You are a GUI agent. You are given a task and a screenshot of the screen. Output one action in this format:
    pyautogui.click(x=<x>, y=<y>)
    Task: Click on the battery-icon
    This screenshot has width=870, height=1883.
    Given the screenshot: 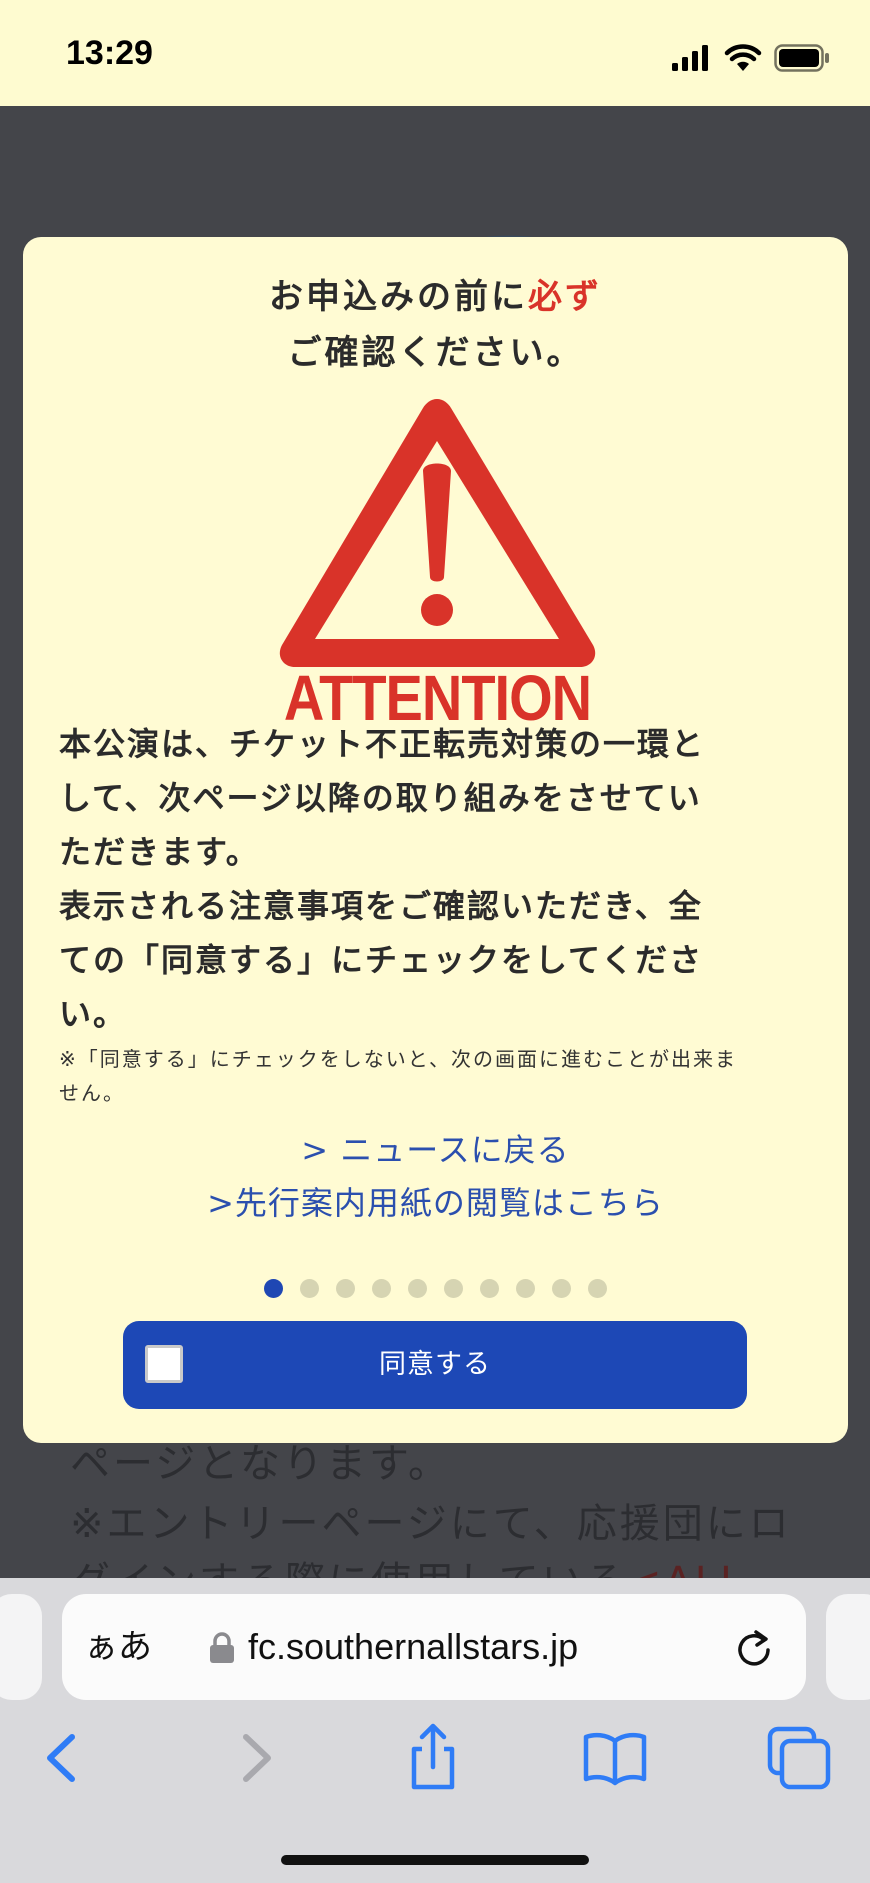 What is the action you would take?
    pyautogui.click(x=801, y=58)
    